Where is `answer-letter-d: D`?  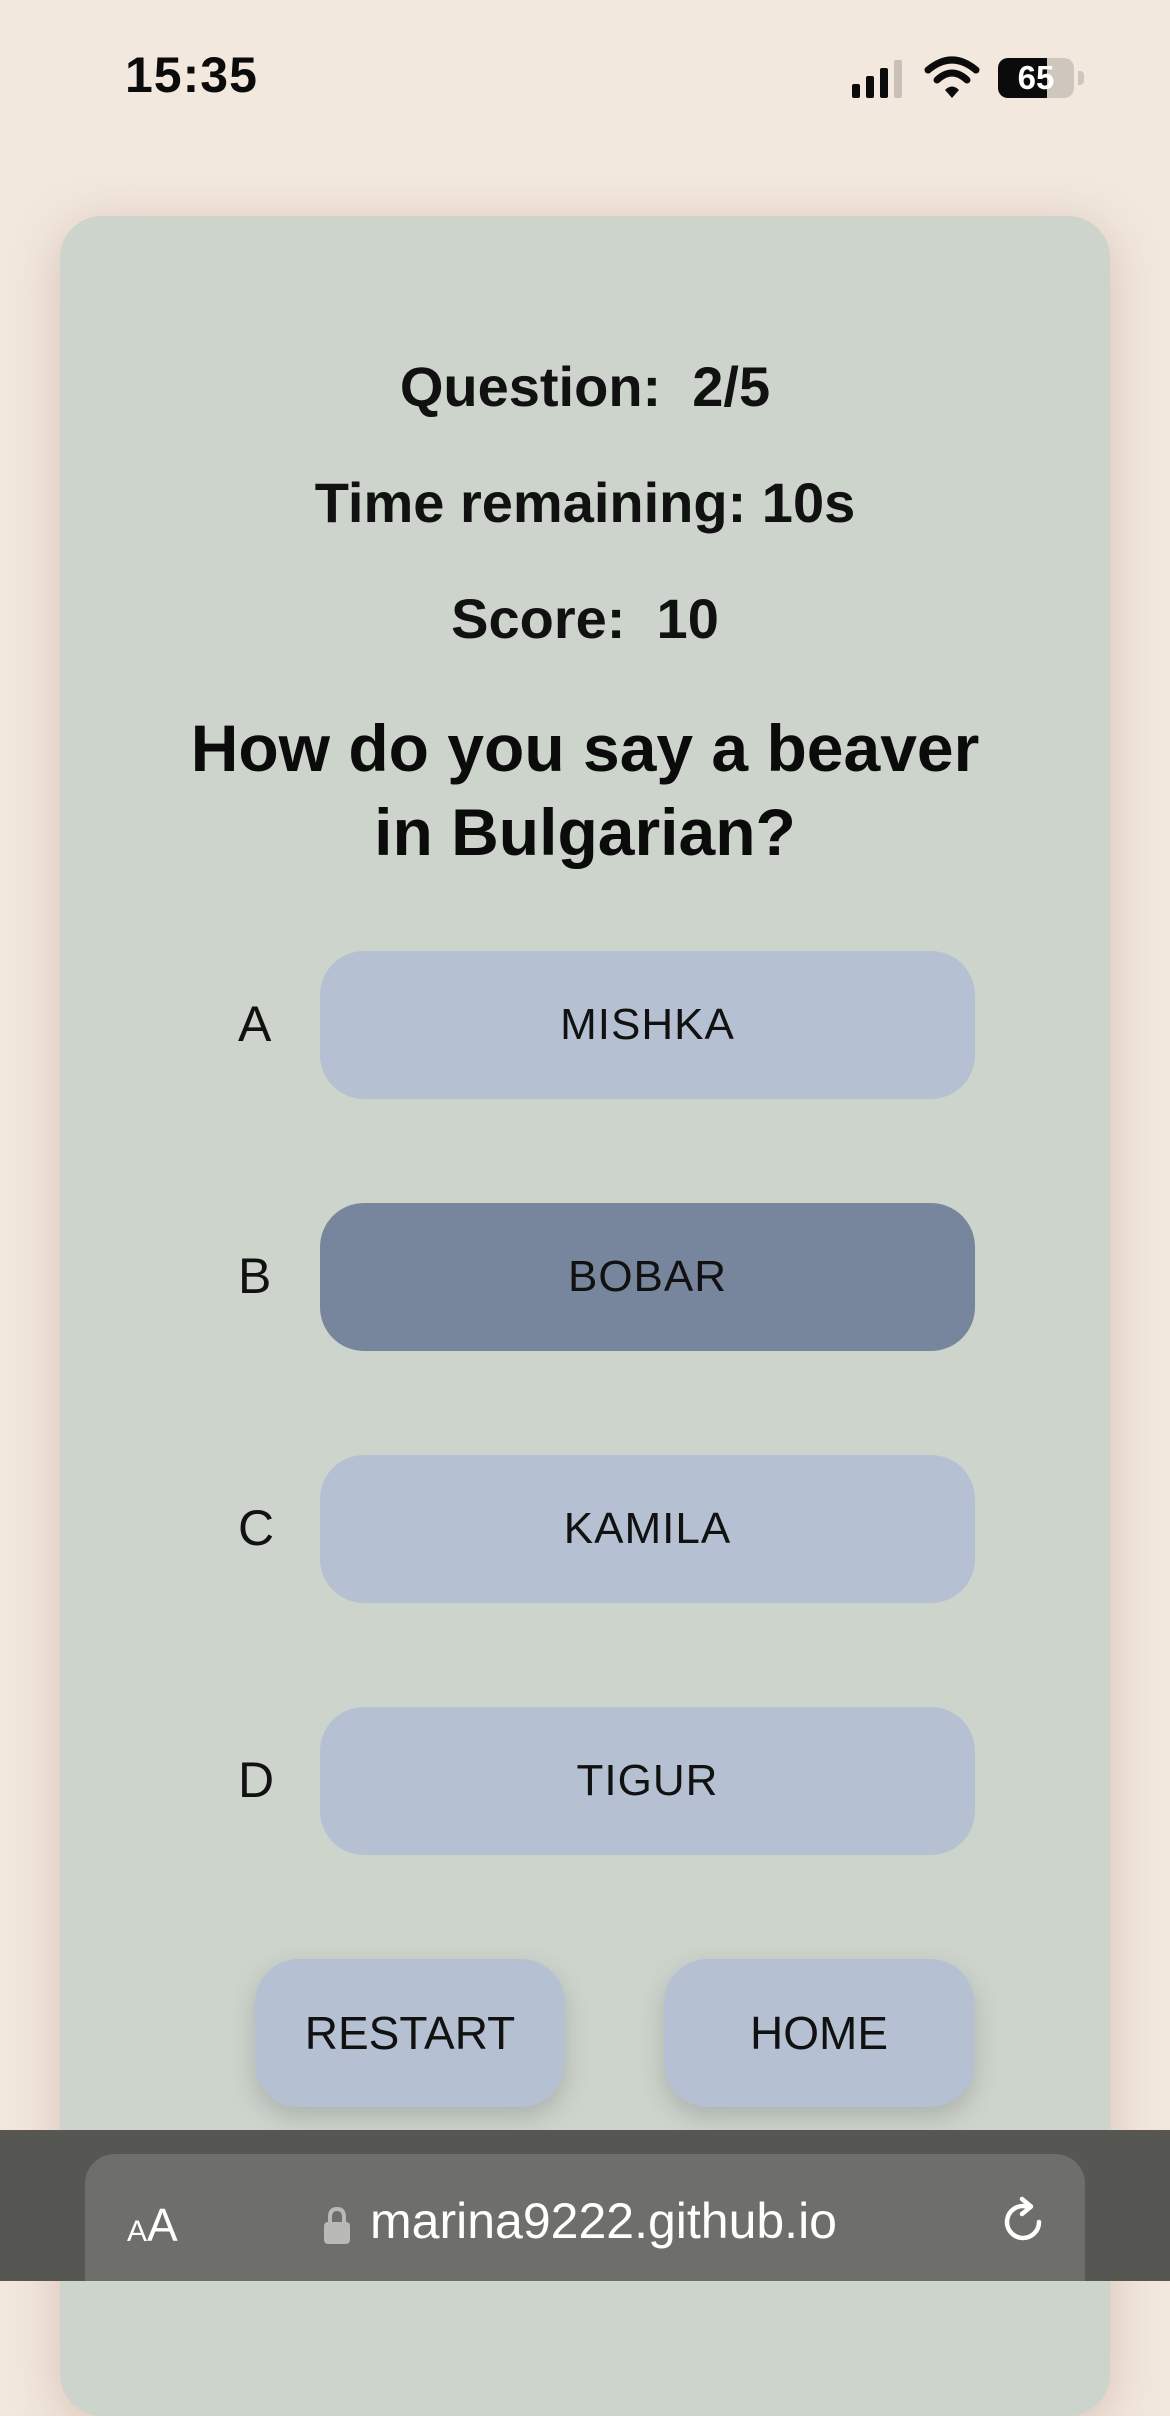
answer-letter-d: D is located at coordinates (256, 1780).